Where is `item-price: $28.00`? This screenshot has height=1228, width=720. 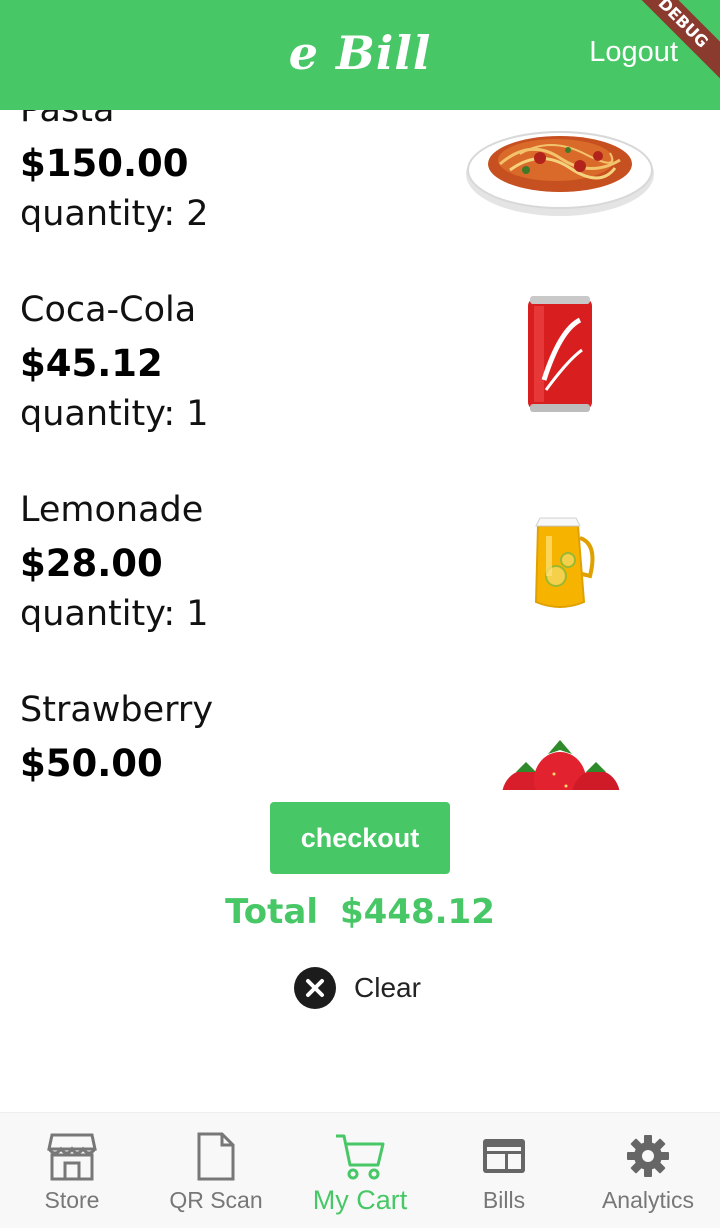
item-price: $28.00 is located at coordinates (91, 563).